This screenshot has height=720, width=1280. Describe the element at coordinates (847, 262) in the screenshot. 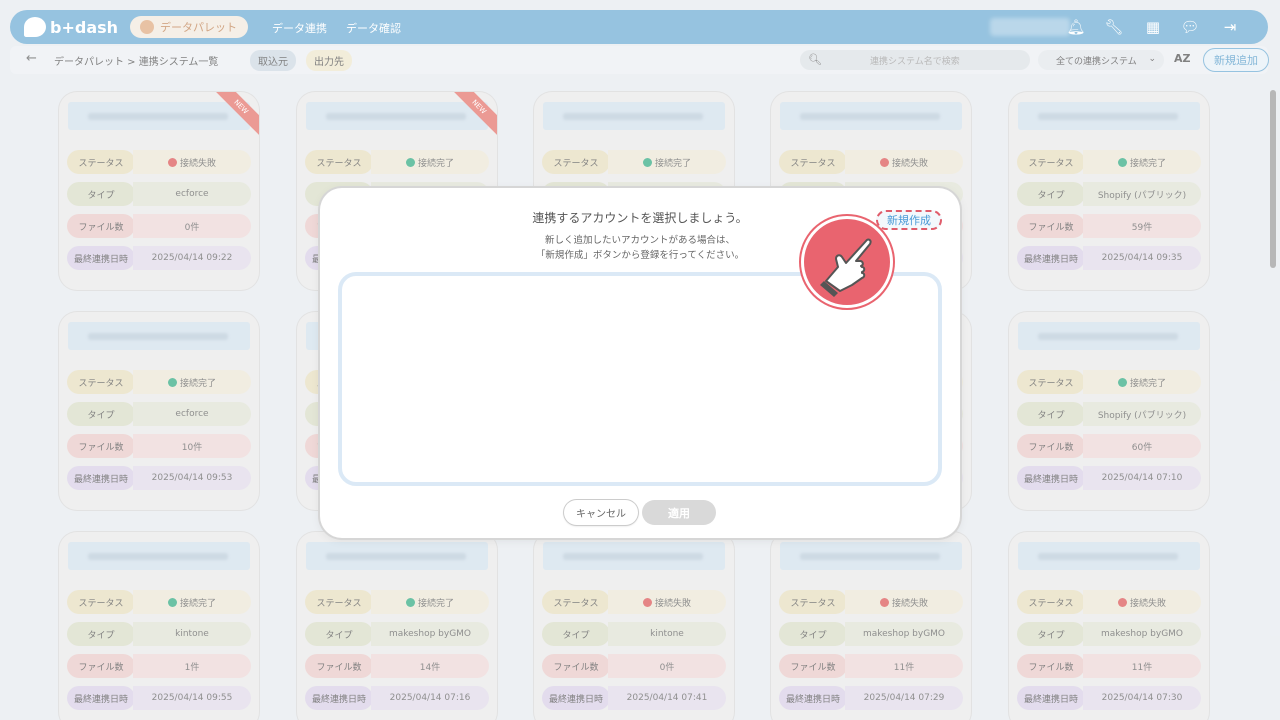

I see `pointing-hand-icon` at that location.